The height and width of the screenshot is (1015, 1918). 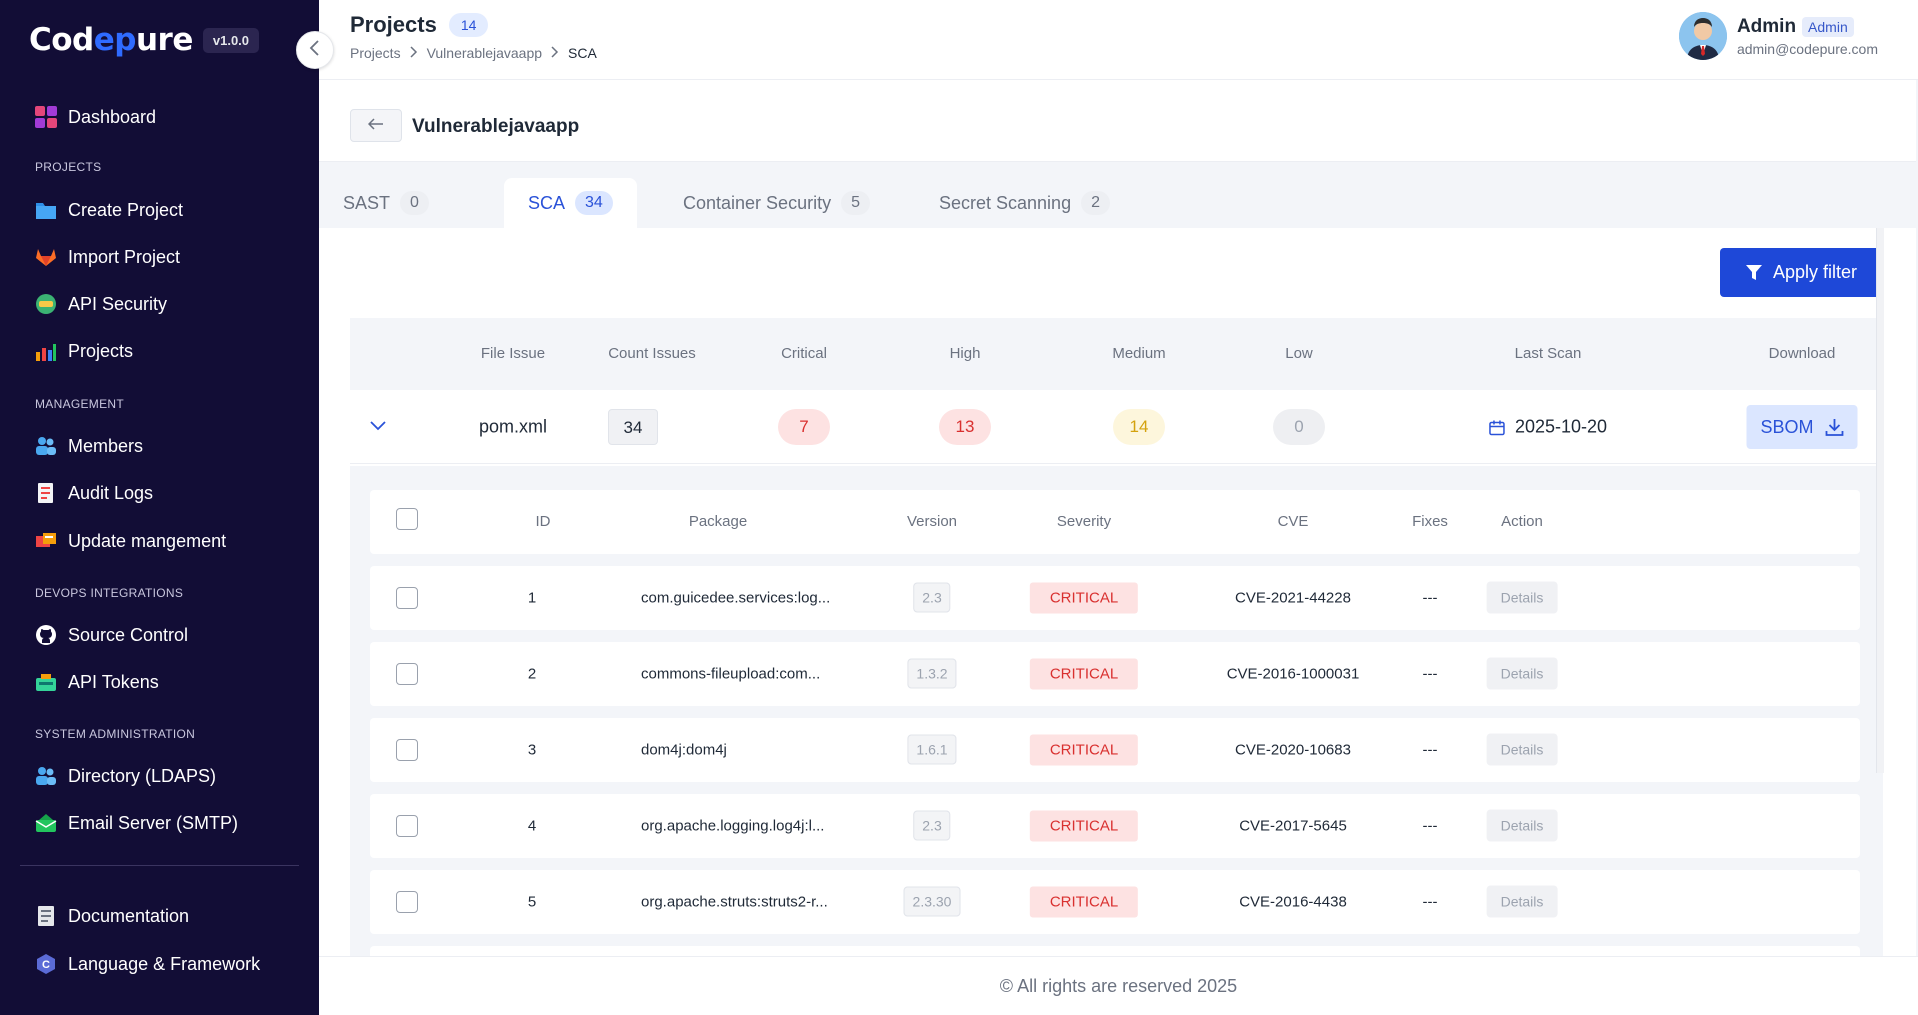 What do you see at coordinates (46, 964) in the screenshot?
I see `language-framework-icon: C` at bounding box center [46, 964].